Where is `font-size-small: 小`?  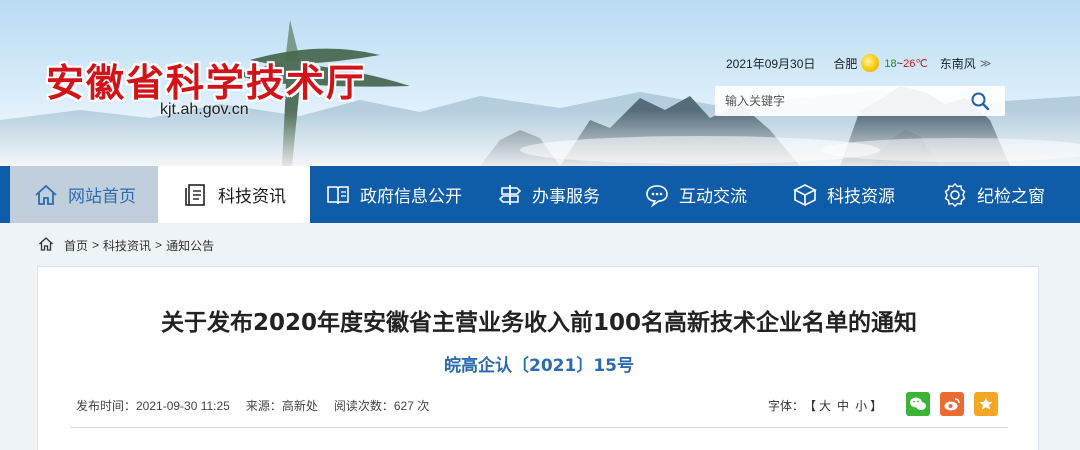
font-size-small: 小 is located at coordinates (861, 405).